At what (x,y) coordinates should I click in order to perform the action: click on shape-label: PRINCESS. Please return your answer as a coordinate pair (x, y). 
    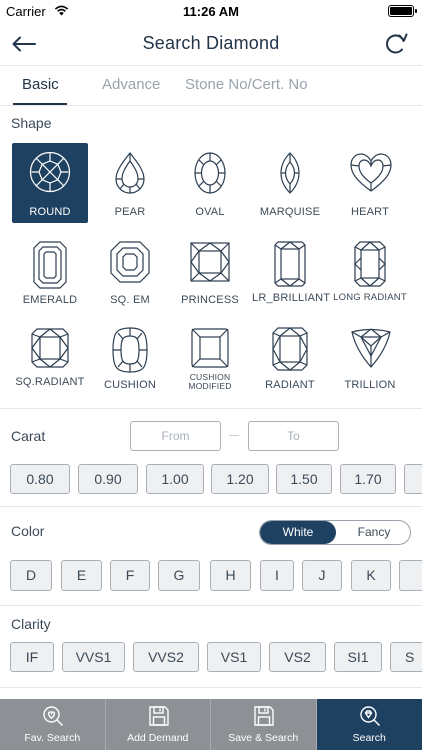
    Looking at the image, I should click on (210, 300).